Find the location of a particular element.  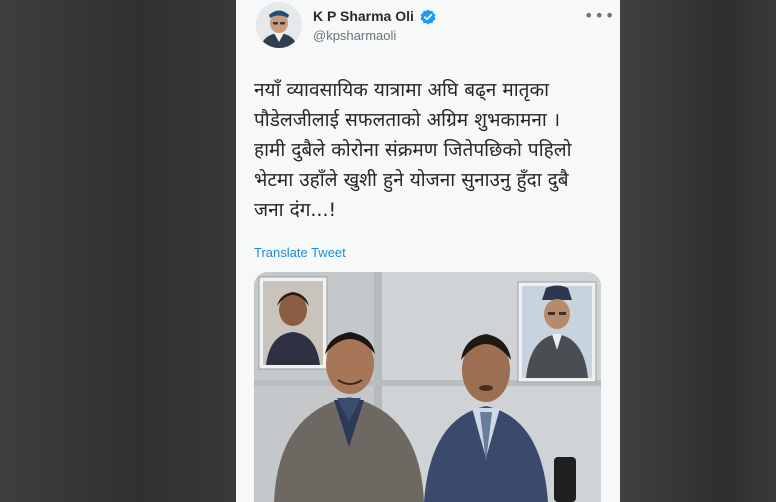

translate-tweet-link: Translate Tweet is located at coordinates (300, 252).